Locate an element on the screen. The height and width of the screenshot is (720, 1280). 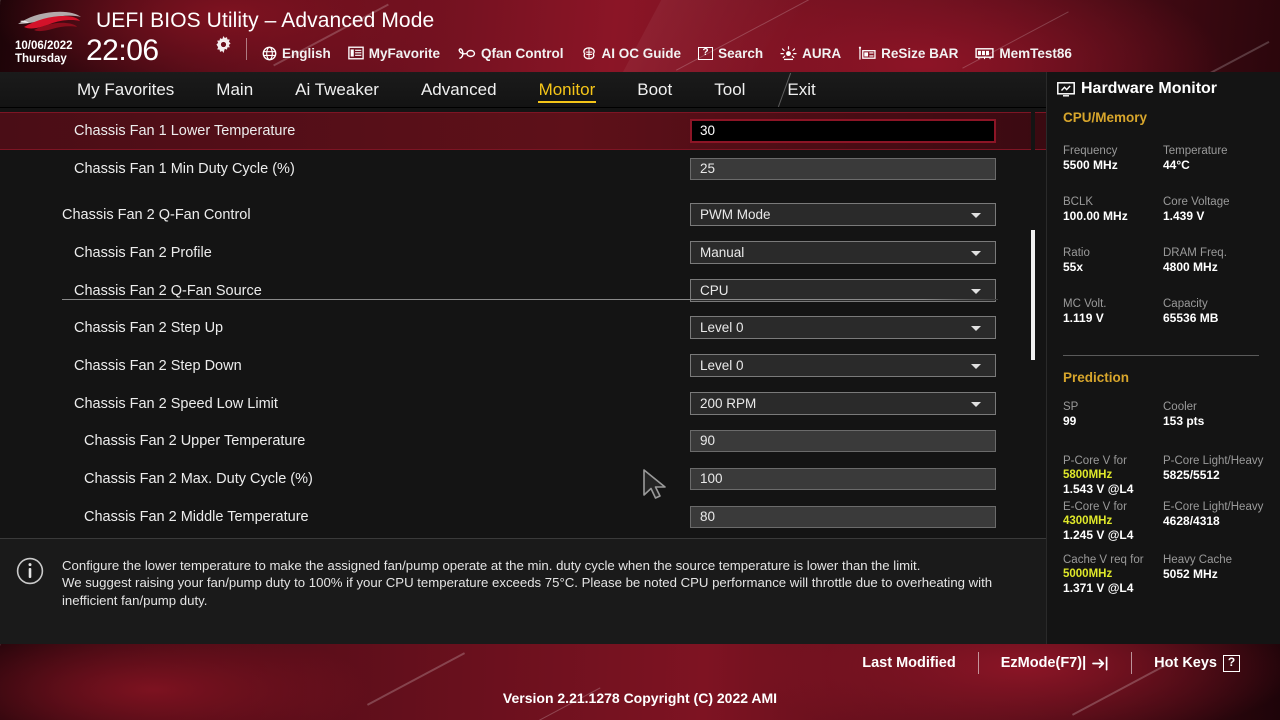
page-title: UEFI BIOS Utility – Advanced Mode is located at coordinates (265, 20).